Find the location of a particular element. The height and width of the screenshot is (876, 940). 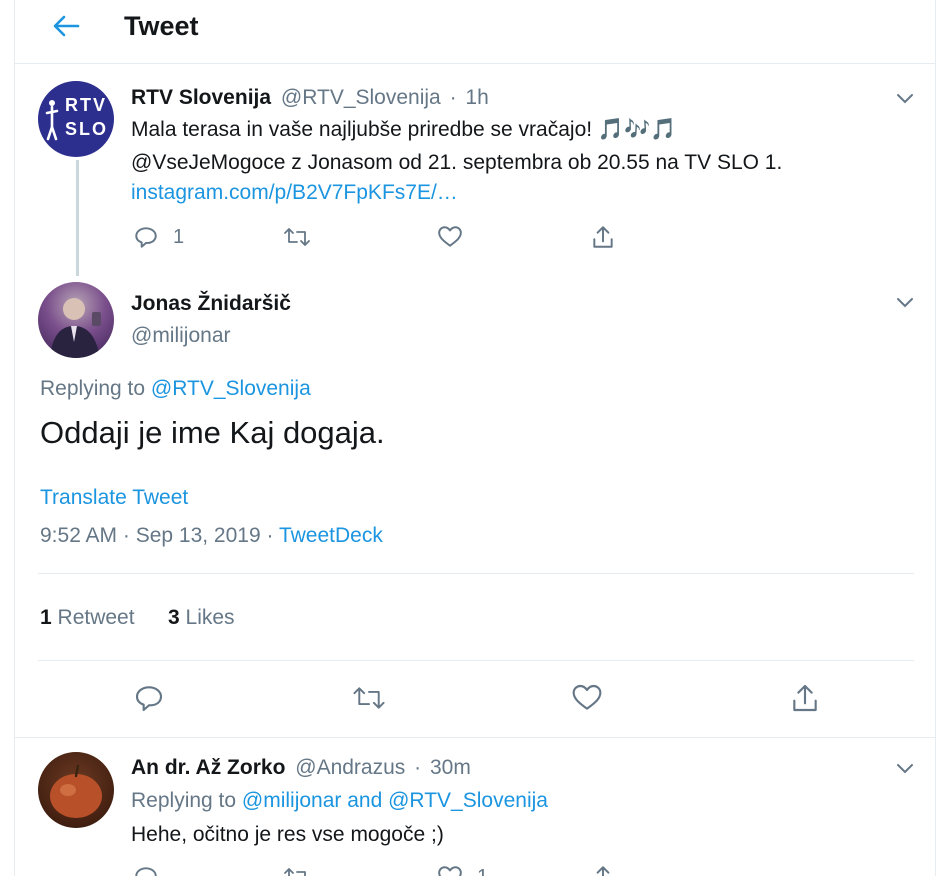

author-name: Jonas Žnidaršič is located at coordinates (211, 304).